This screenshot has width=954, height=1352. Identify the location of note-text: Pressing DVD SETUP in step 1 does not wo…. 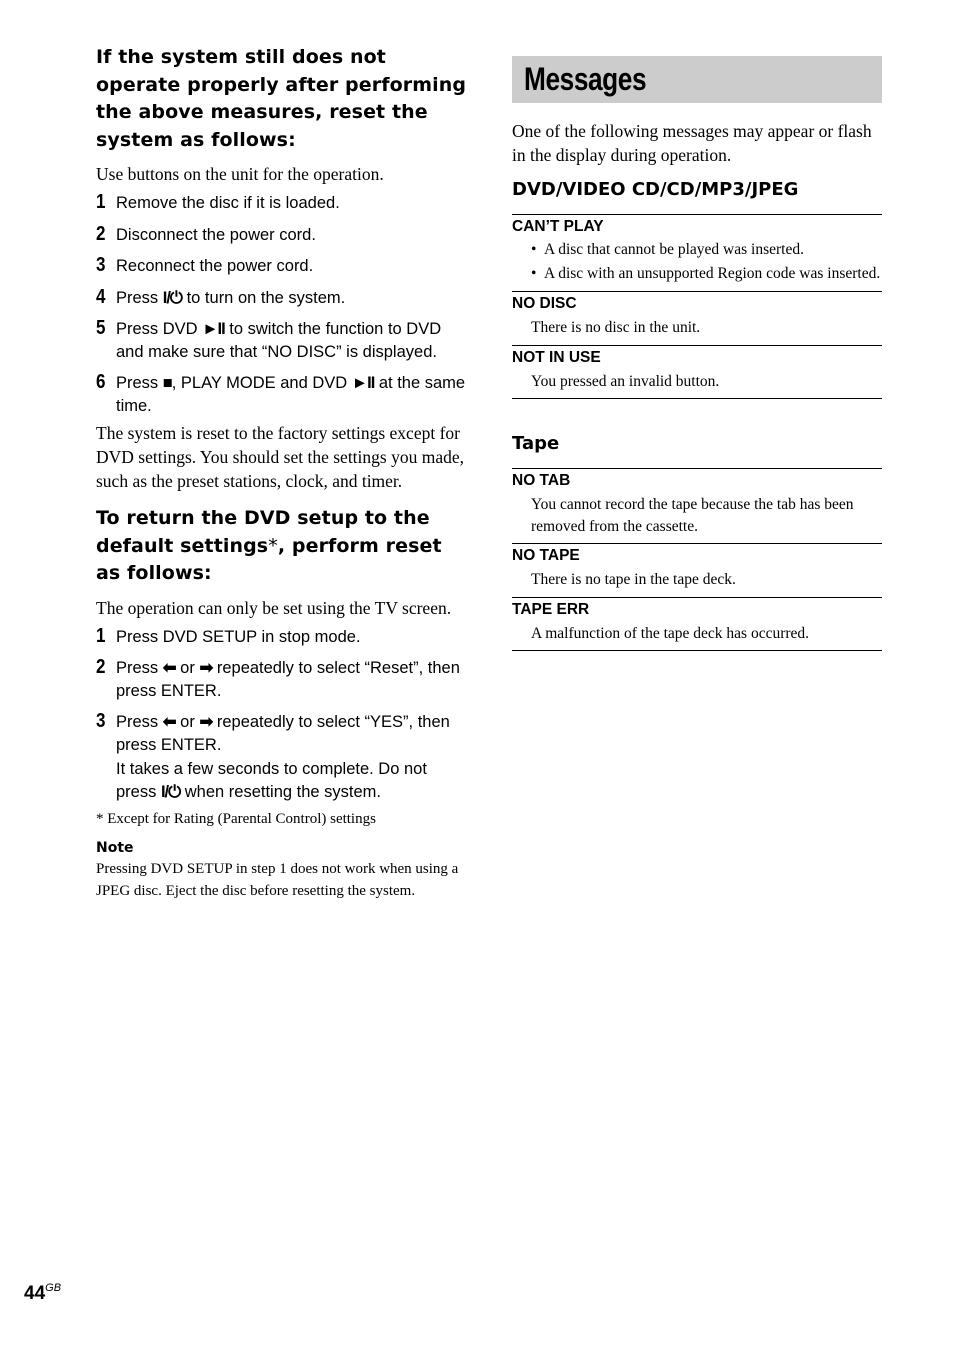
(277, 880).